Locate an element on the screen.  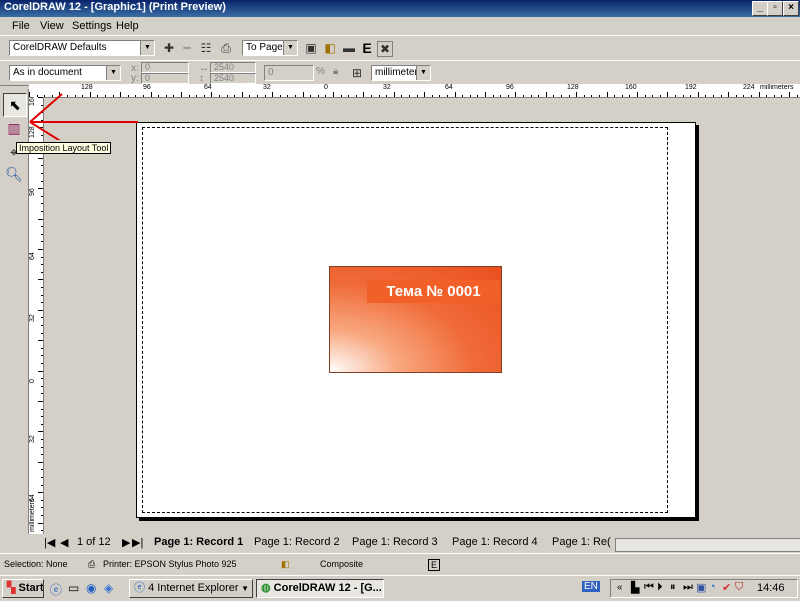
printer-status: Printer: EPSON Stylus Photo 925 is located at coordinates (170, 564).